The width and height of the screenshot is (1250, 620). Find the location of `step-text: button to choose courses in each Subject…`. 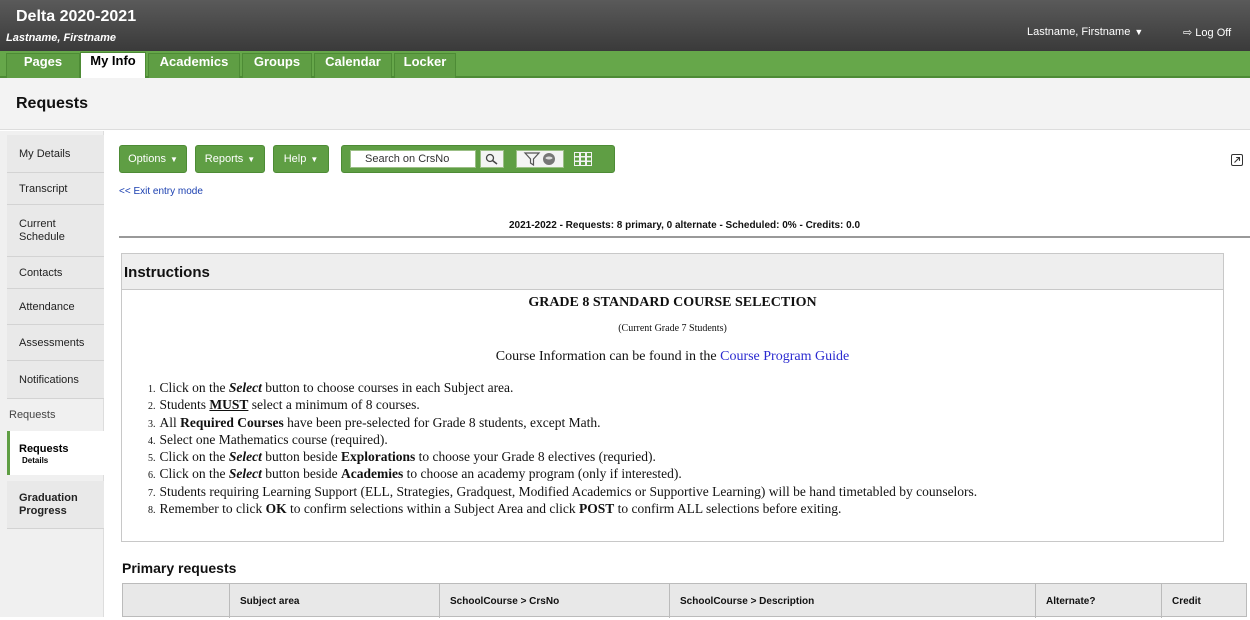

step-text: button to choose courses in each Subject… is located at coordinates (387, 387).